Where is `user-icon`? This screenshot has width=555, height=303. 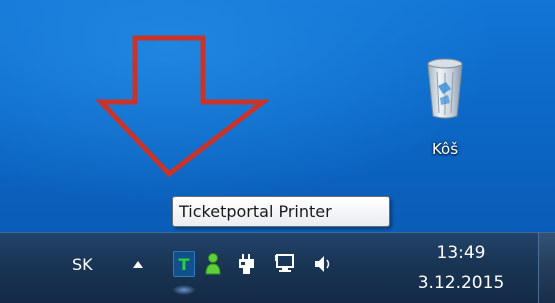
user-icon is located at coordinates (213, 264).